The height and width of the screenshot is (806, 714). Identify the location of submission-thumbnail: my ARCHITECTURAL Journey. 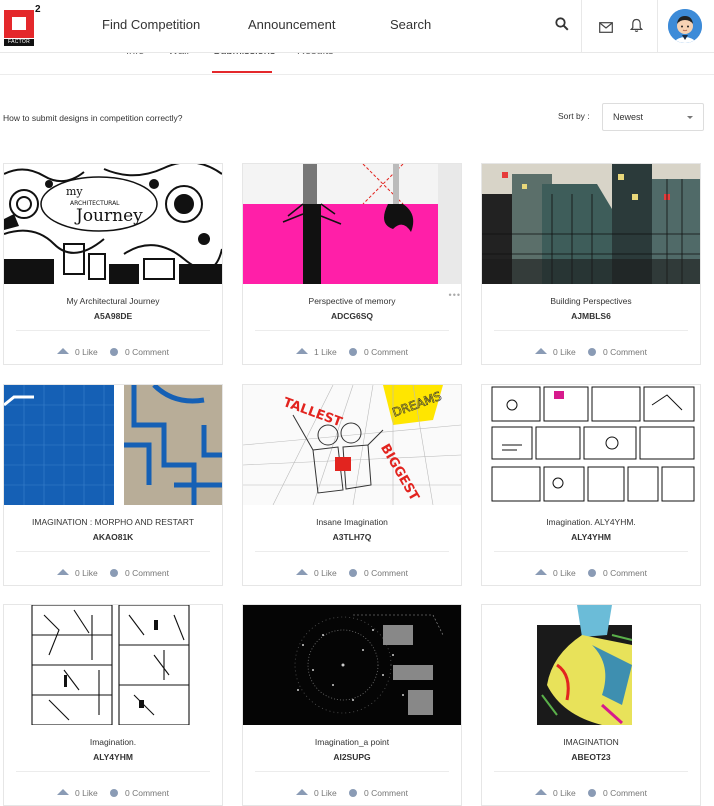
(113, 224).